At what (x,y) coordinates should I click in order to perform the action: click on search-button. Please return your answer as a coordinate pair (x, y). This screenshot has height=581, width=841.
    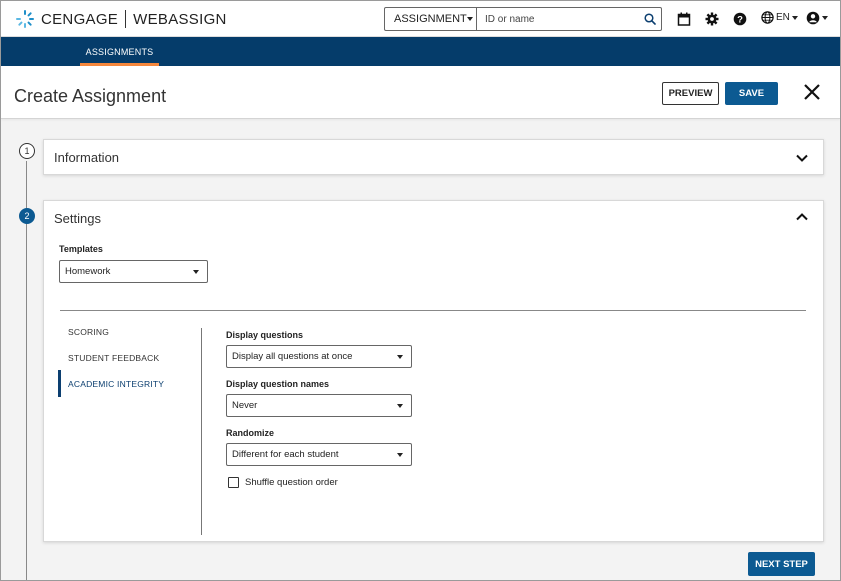
    Looking at the image, I should click on (650, 19).